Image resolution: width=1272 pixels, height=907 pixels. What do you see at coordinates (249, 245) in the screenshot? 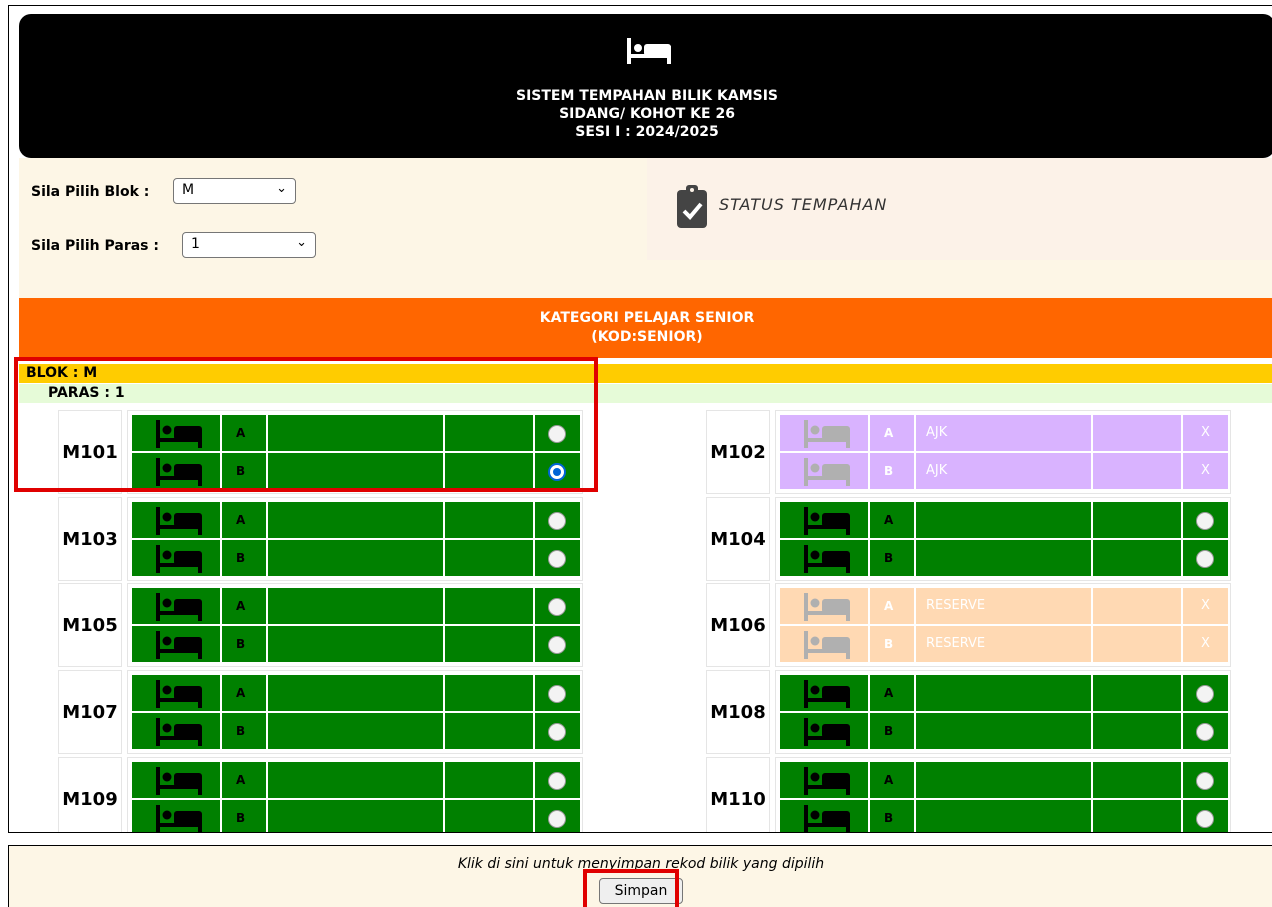
I see `paras-select: 1 ⌄` at bounding box center [249, 245].